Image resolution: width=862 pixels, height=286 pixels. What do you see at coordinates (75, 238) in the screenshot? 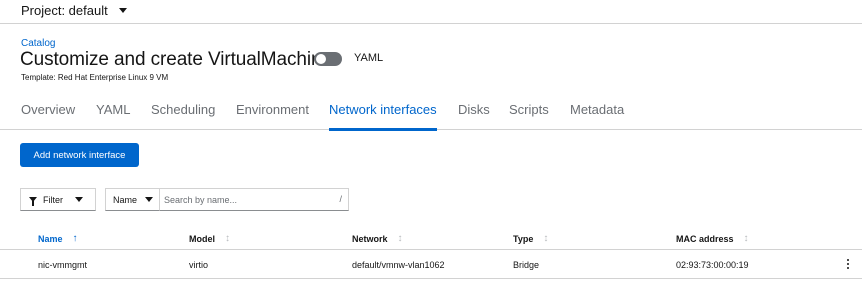
I see `sort-ascending-icon: ↑` at bounding box center [75, 238].